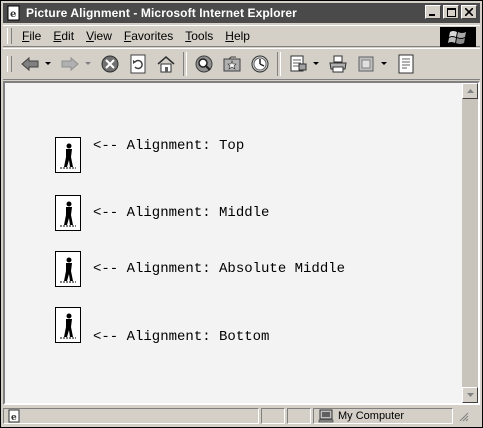 The height and width of the screenshot is (428, 483). I want to click on status-bar: e My Computer, so click(241, 416).